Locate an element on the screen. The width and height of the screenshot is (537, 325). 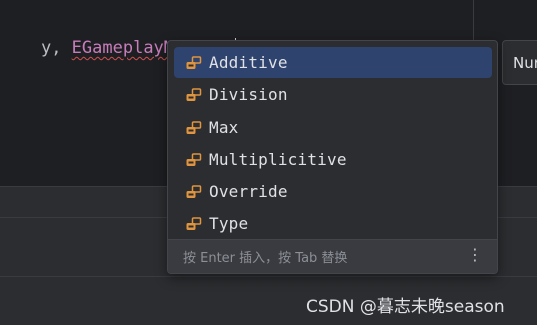
completion-item: Type is located at coordinates (333, 223).